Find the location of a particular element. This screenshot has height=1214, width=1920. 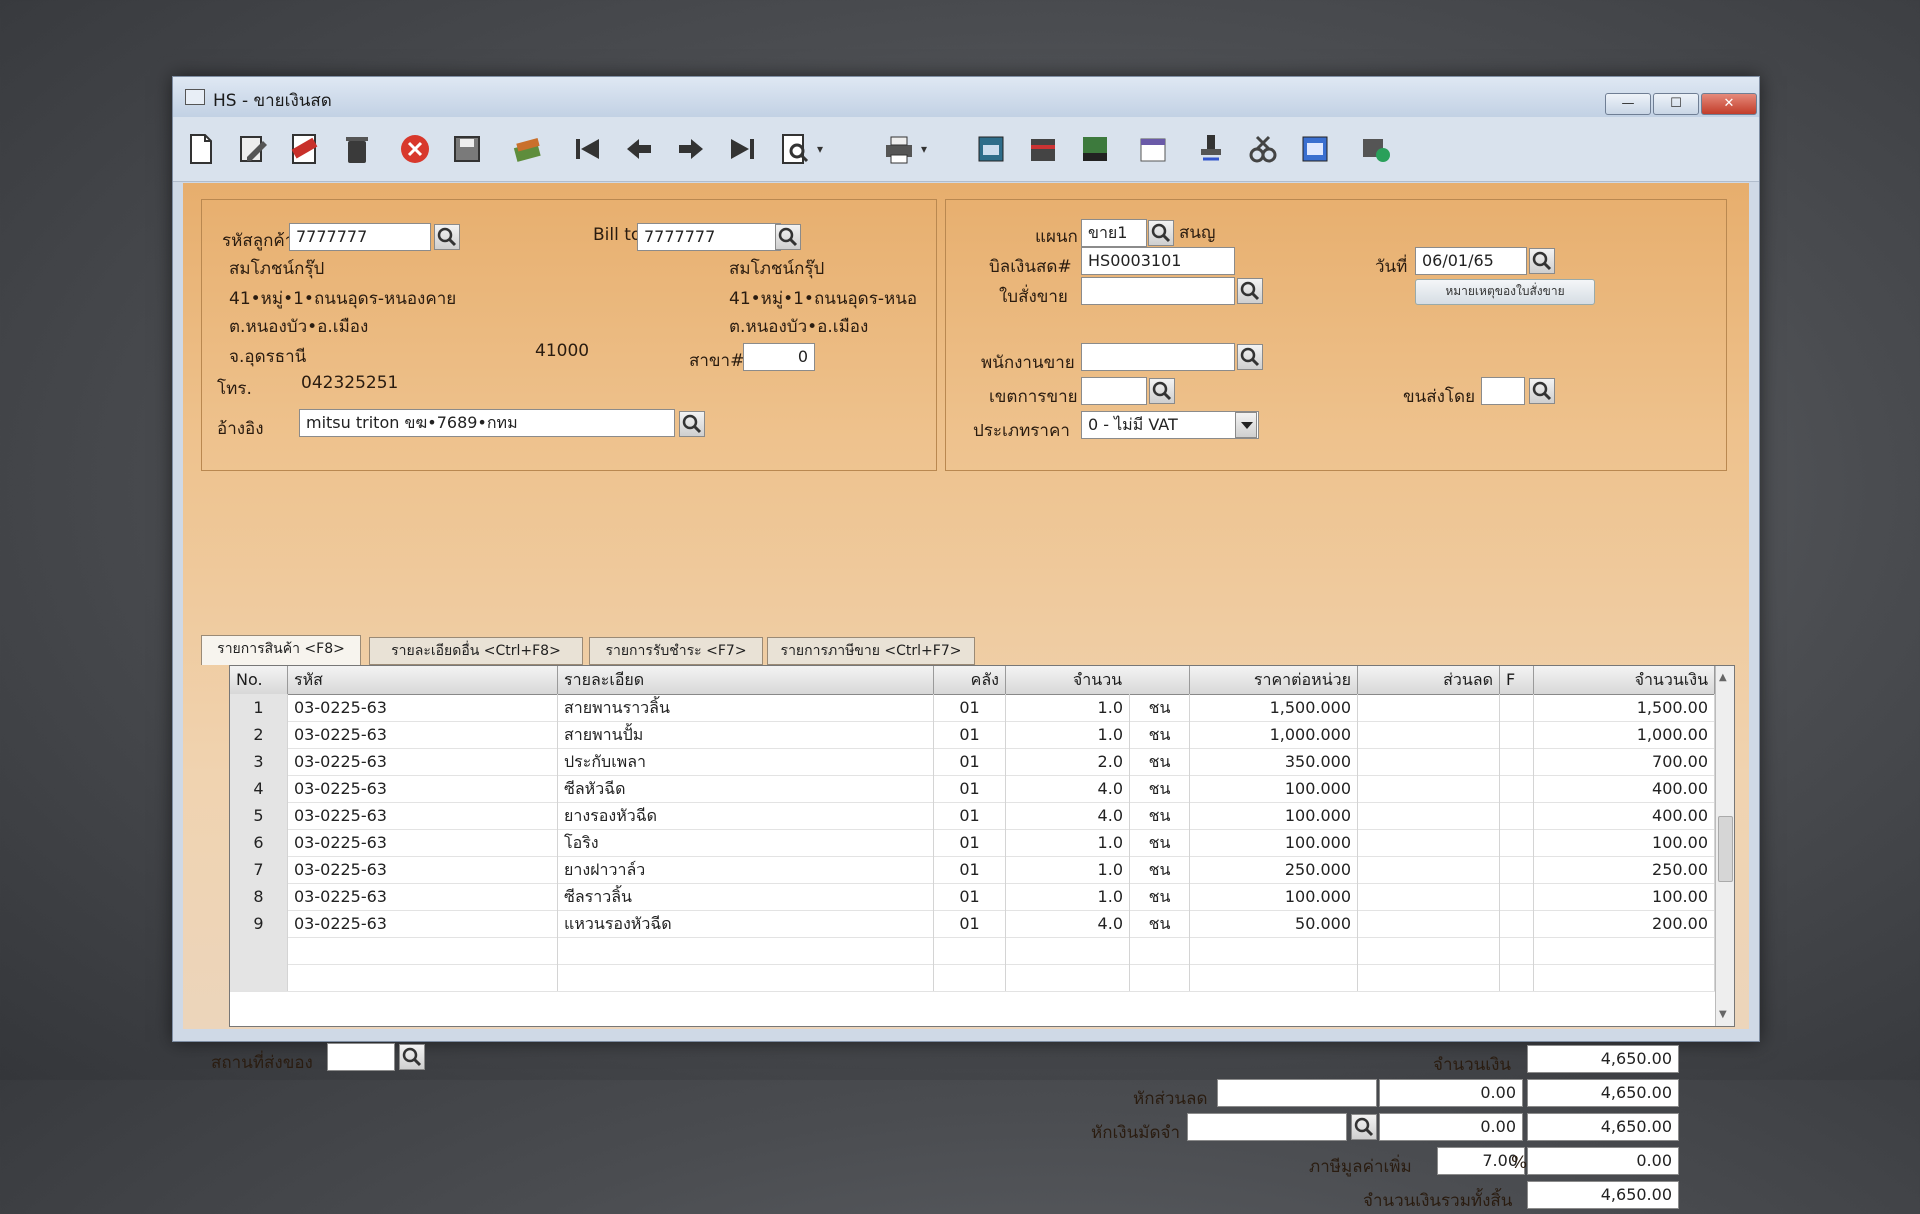

deposit-field: 0.00 is located at coordinates (1451, 1127).